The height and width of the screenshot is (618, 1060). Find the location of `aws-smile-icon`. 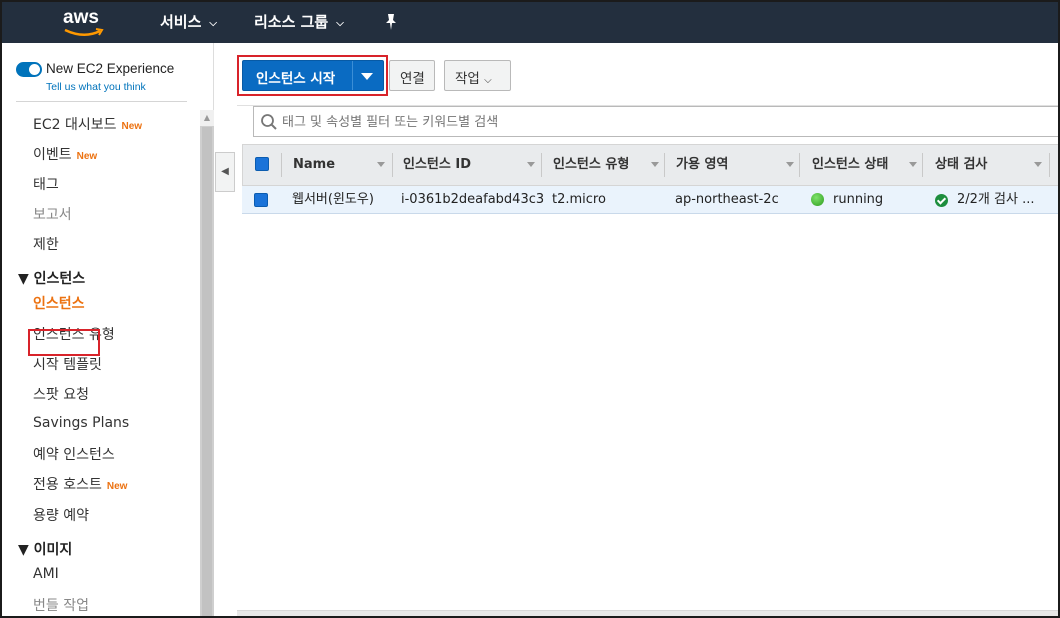

aws-smile-icon is located at coordinates (84, 32).